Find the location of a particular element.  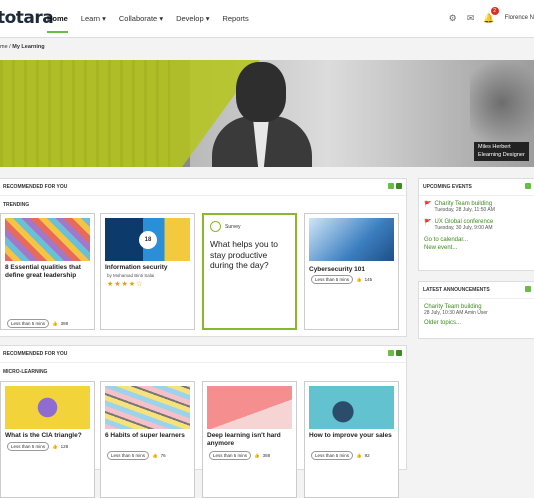

course-title: Information security is located at coordinates (136, 267).